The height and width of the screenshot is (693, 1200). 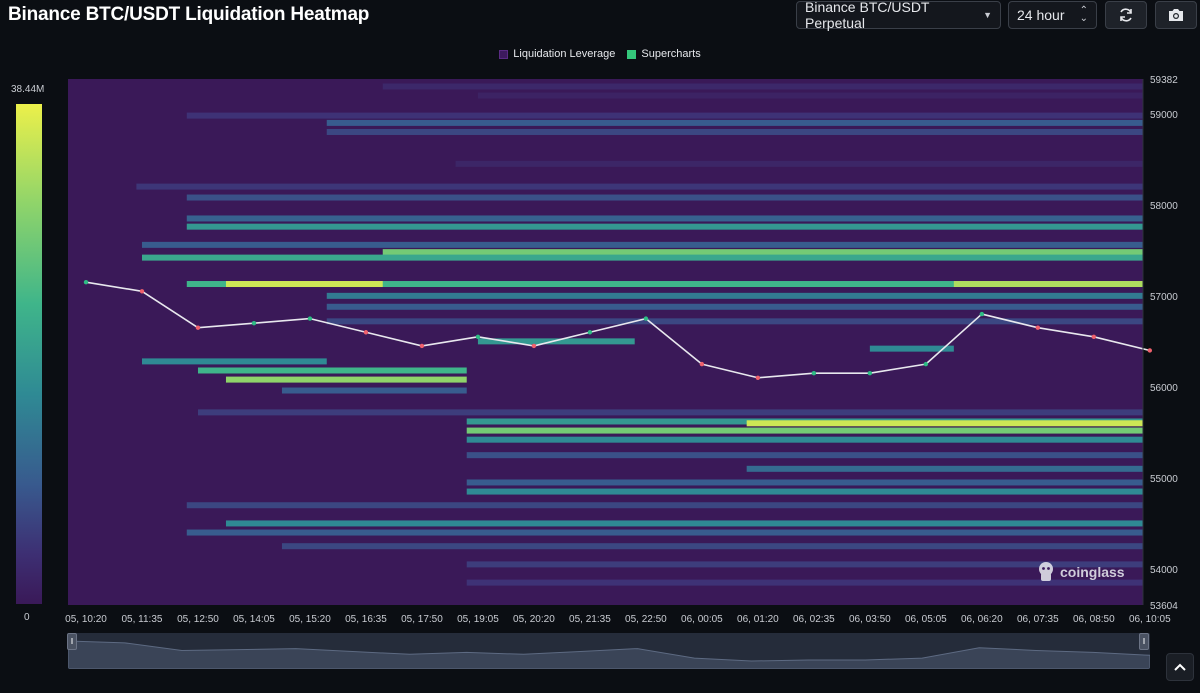 I want to click on x-tick-label: 06, 03:50, so click(x=870, y=619).